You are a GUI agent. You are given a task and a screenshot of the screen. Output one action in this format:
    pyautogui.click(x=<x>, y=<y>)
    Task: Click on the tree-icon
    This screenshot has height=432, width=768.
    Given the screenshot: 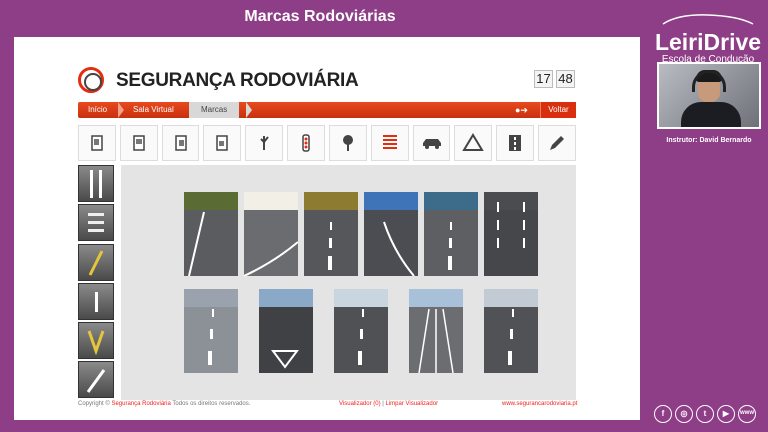 What is the action you would take?
    pyautogui.click(x=347, y=143)
    